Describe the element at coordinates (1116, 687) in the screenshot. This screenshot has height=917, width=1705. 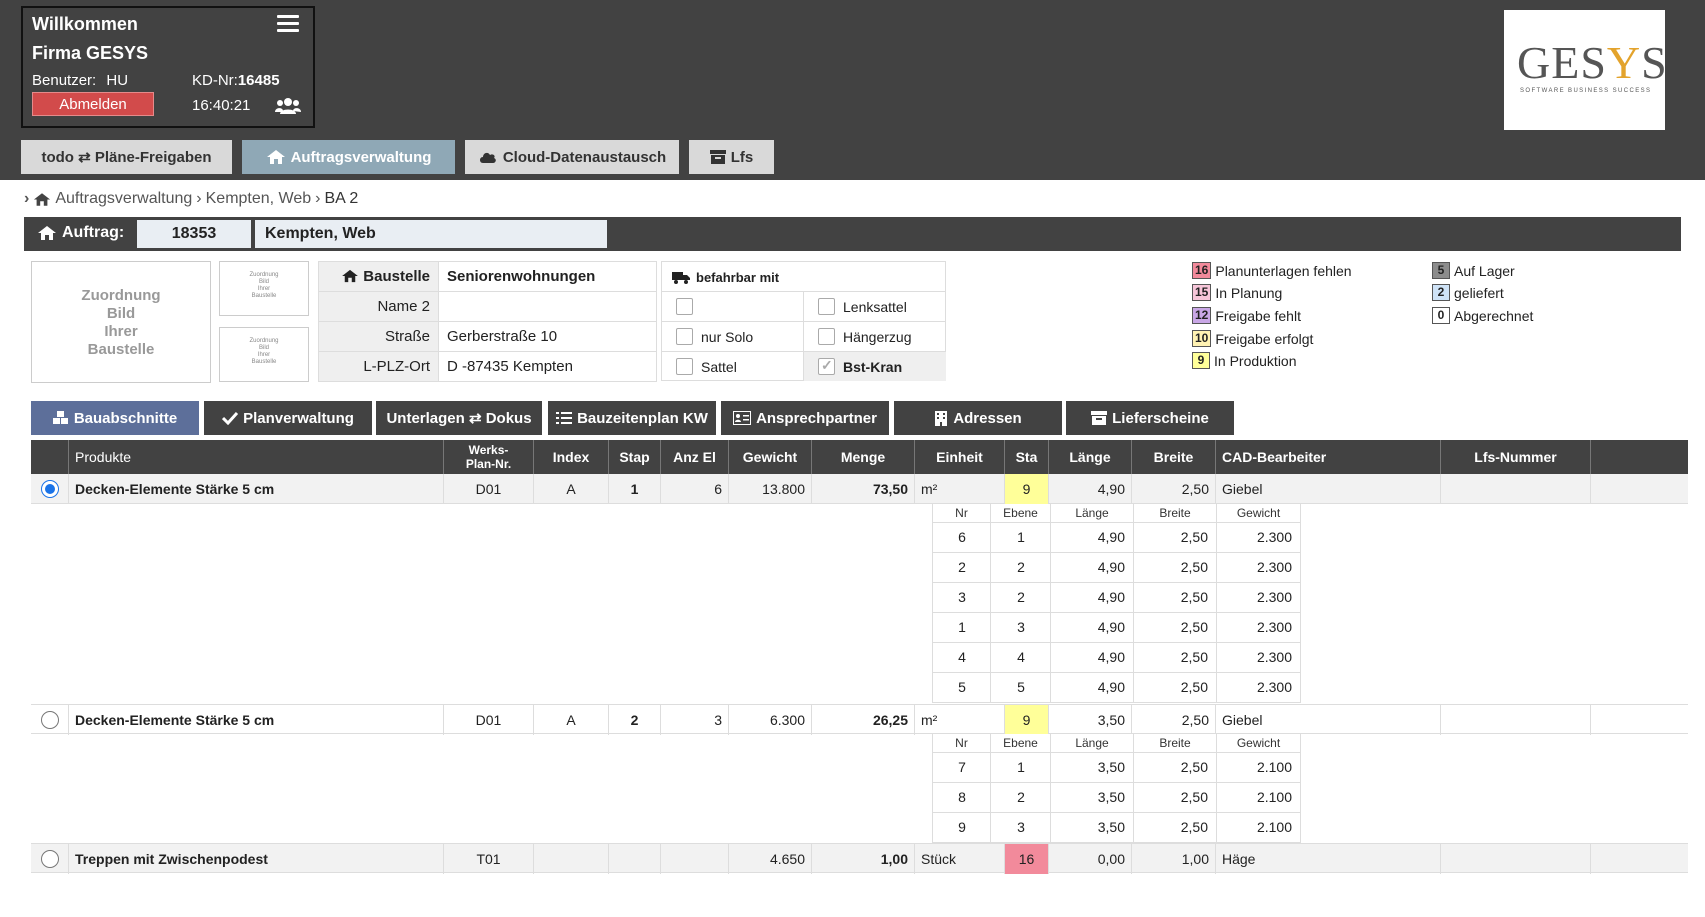
I see `element-row: 5 5 4,90 2,50 2.300` at that location.